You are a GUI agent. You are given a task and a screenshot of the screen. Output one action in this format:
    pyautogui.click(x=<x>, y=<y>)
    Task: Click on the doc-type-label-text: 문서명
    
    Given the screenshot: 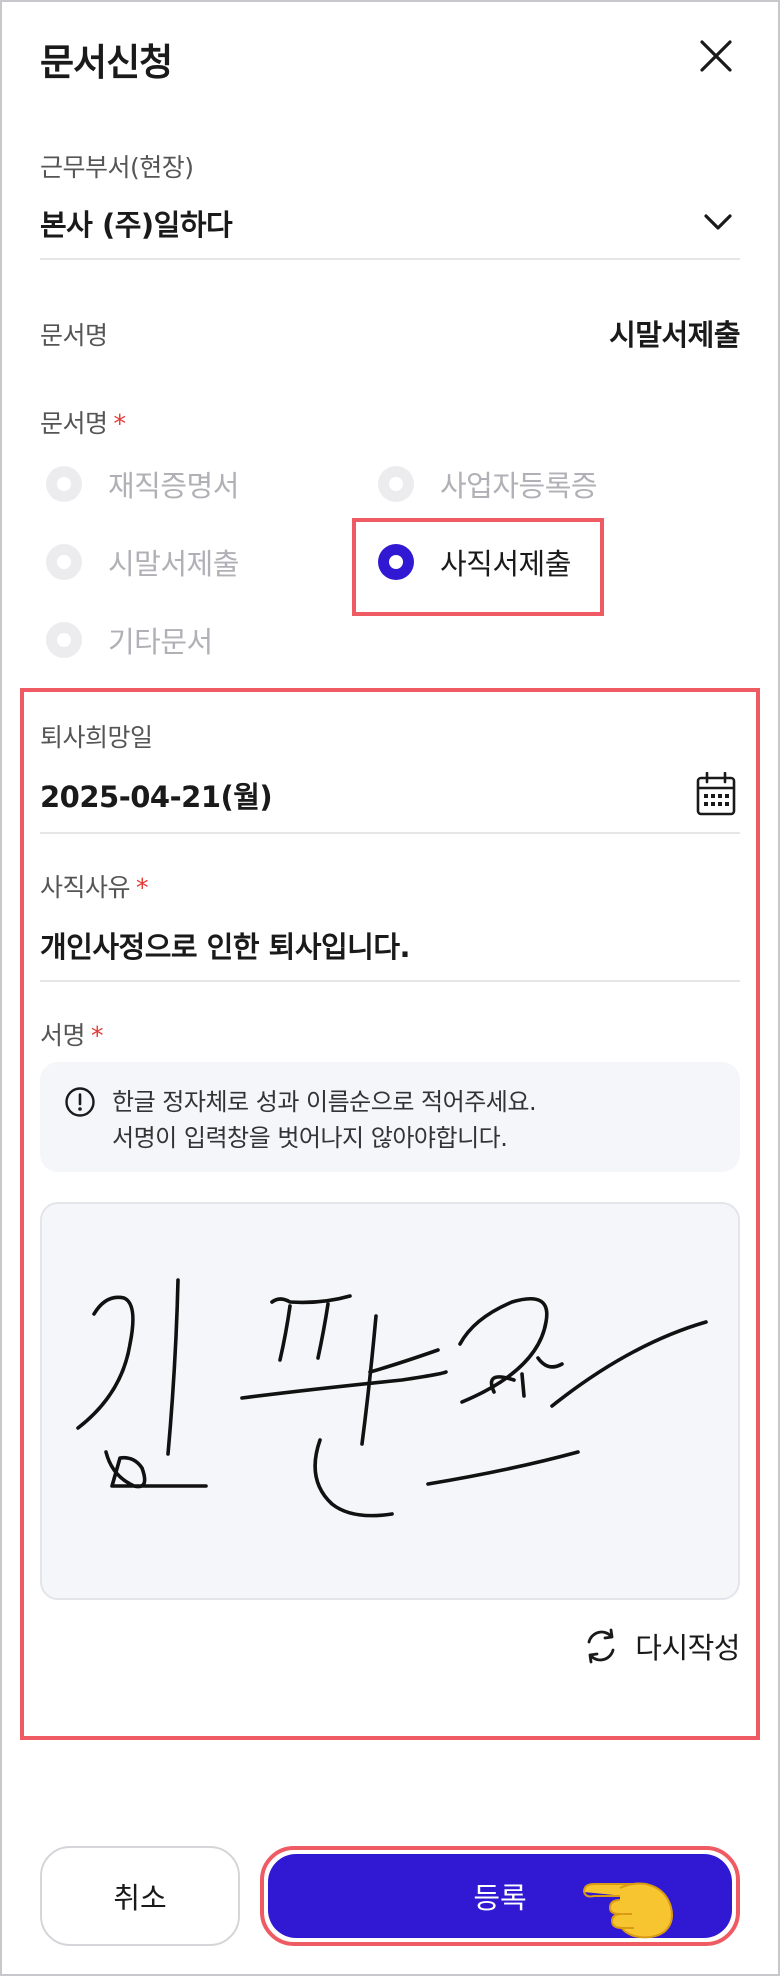 What is the action you would take?
    pyautogui.click(x=74, y=423)
    